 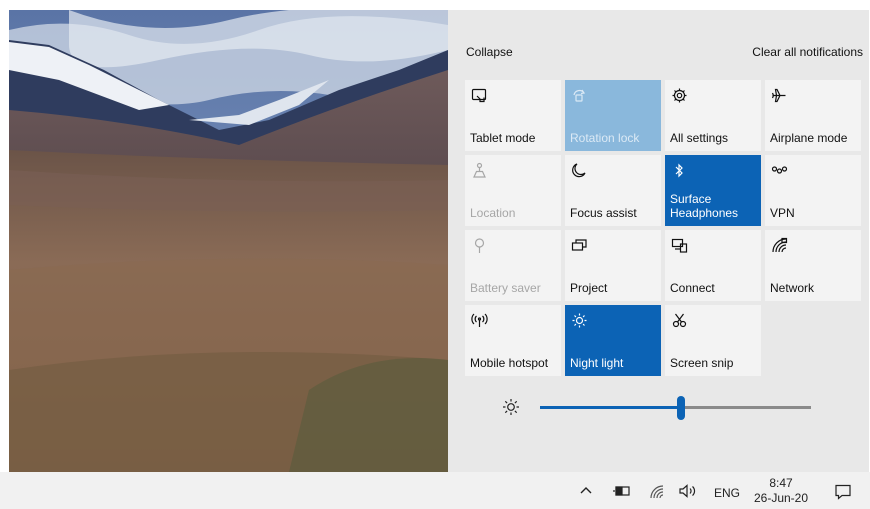 What do you see at coordinates (781, 483) in the screenshot?
I see `clock-time: 8:47` at bounding box center [781, 483].